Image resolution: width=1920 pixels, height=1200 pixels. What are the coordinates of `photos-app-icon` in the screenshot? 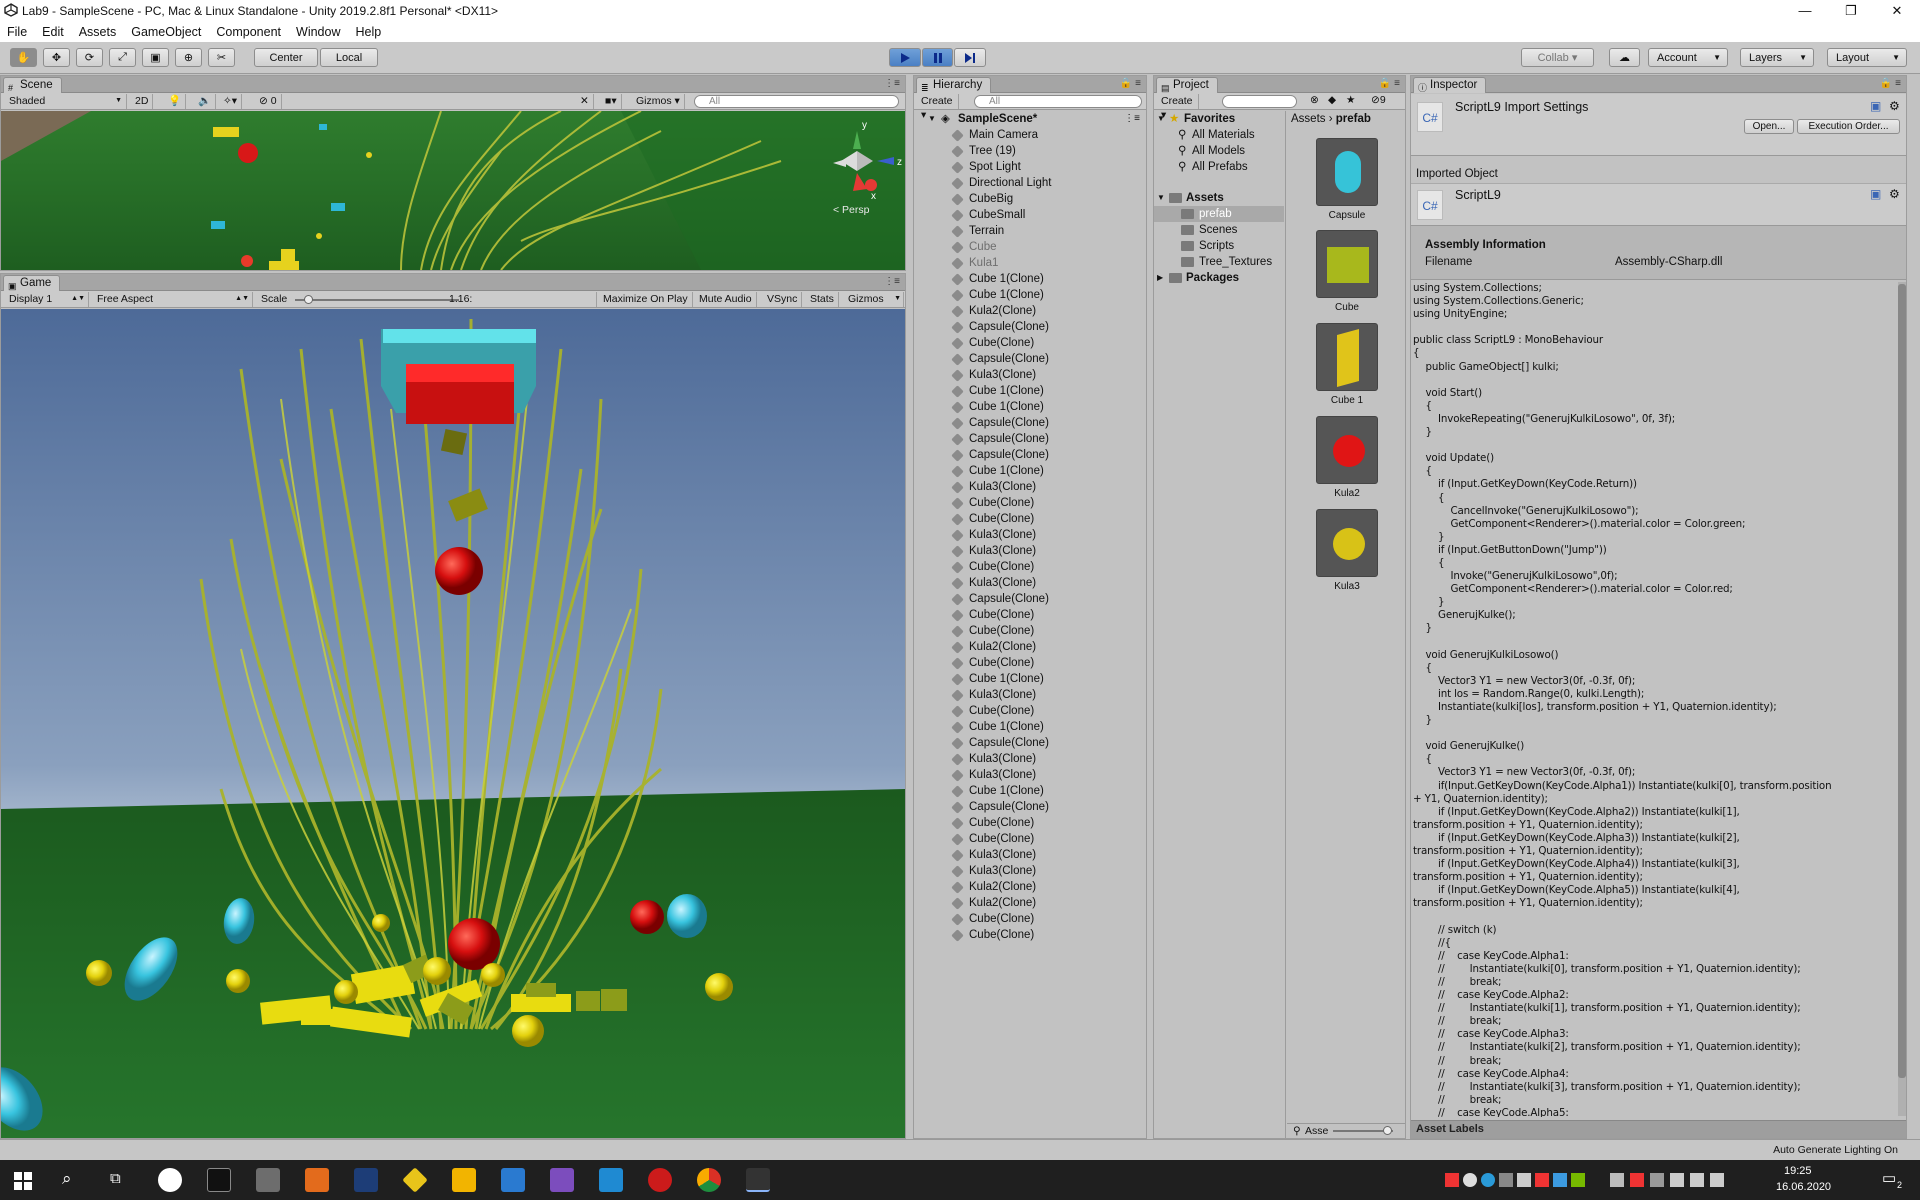 It's located at (170, 1180).